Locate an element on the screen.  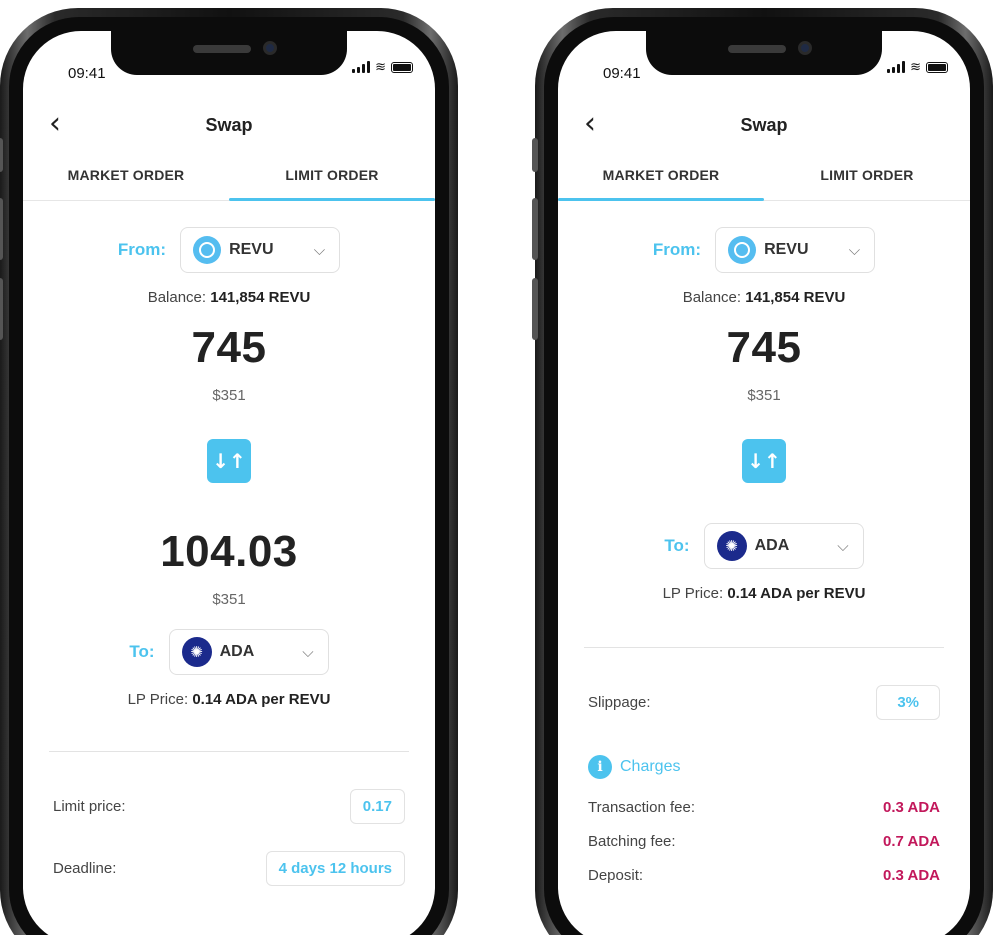
info-icon: i is located at coordinates (600, 767).